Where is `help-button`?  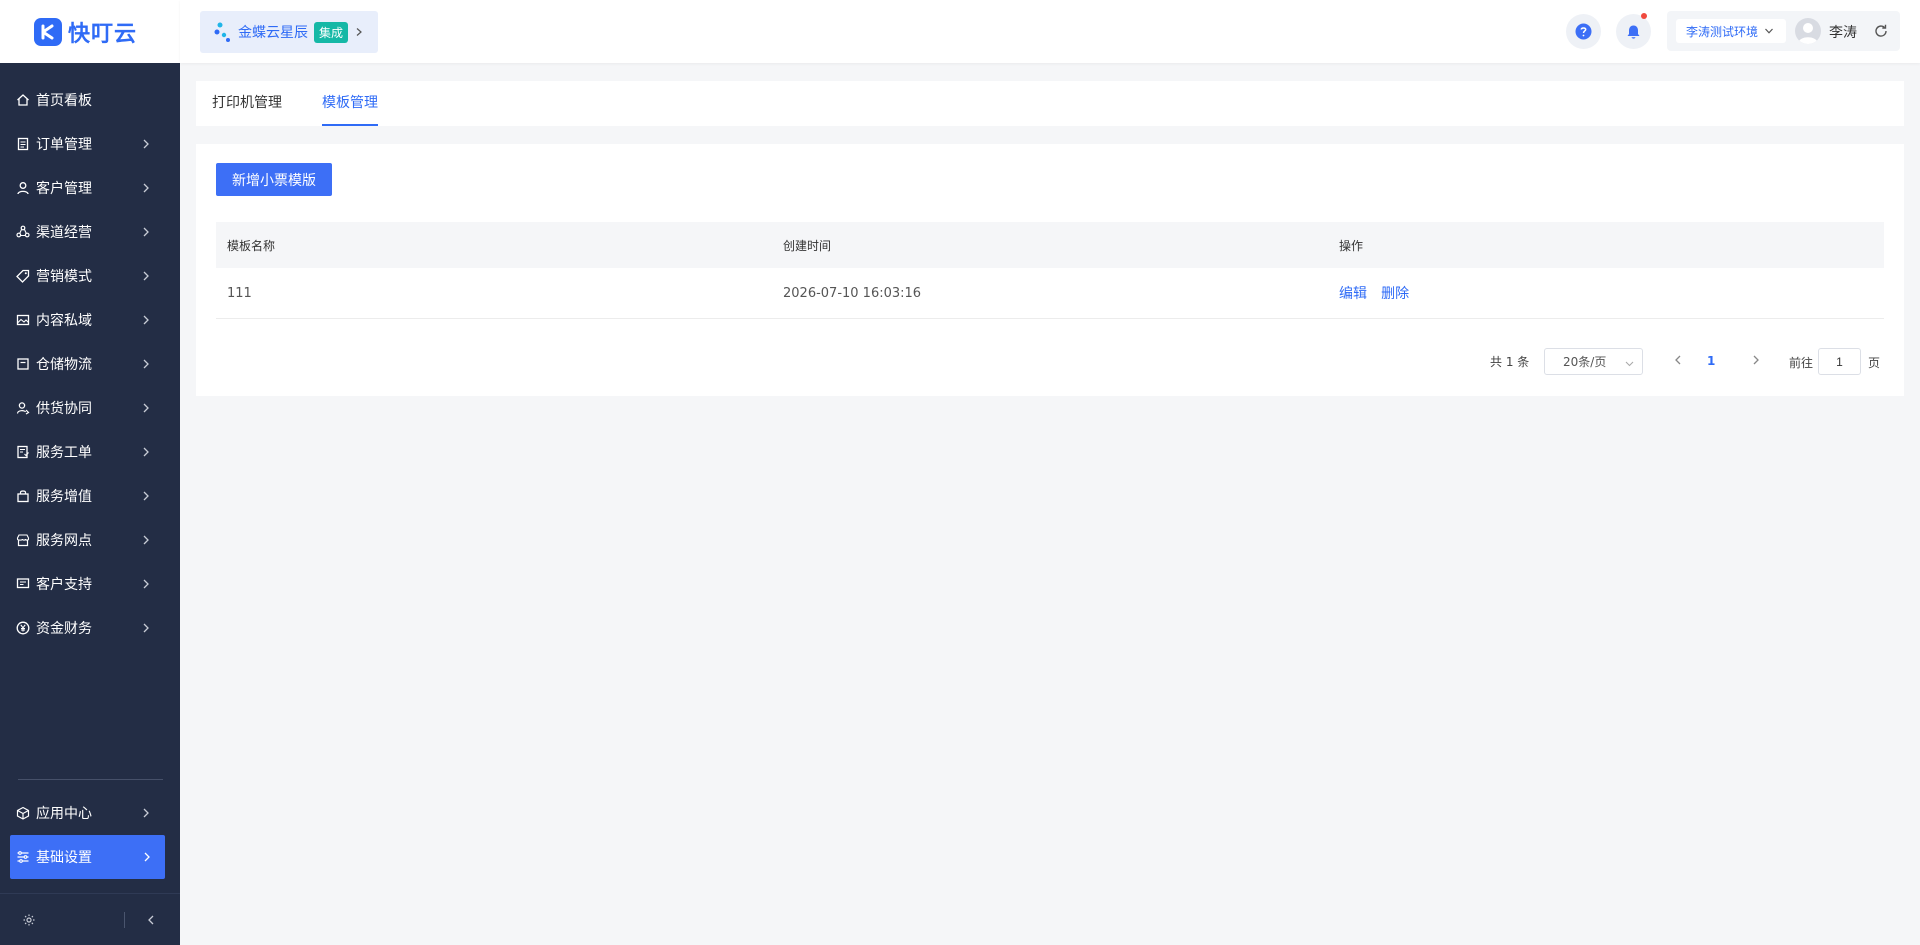 help-button is located at coordinates (1583, 31).